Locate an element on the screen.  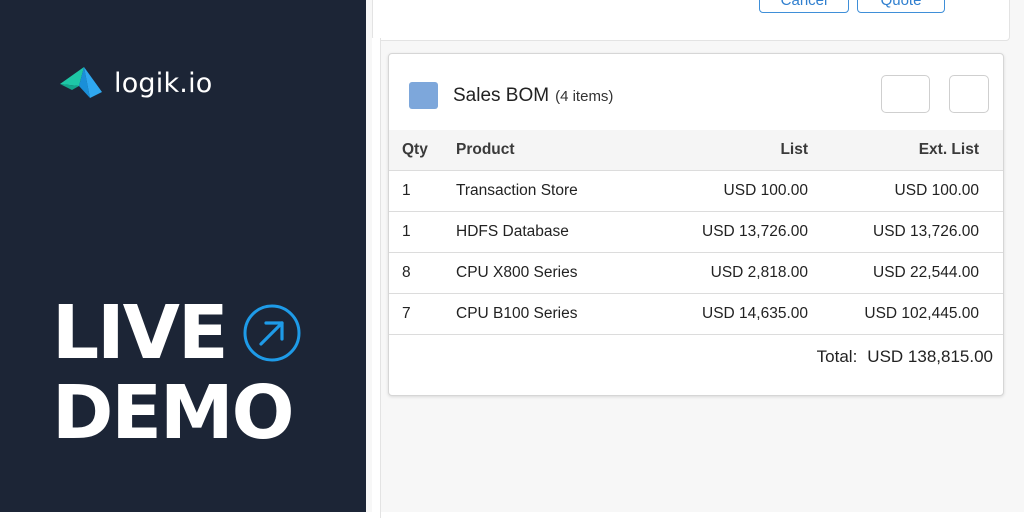
cell-ext-list: USD 102,445.00 is located at coordinates (905, 314).